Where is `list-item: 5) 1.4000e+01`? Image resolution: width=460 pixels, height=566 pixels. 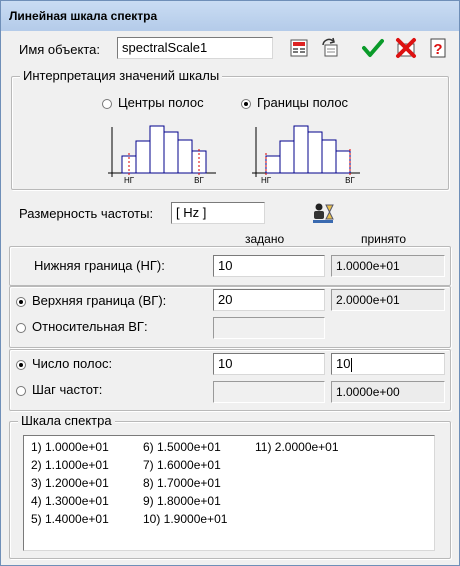
list-item: 5) 1.4000e+01 is located at coordinates (70, 519).